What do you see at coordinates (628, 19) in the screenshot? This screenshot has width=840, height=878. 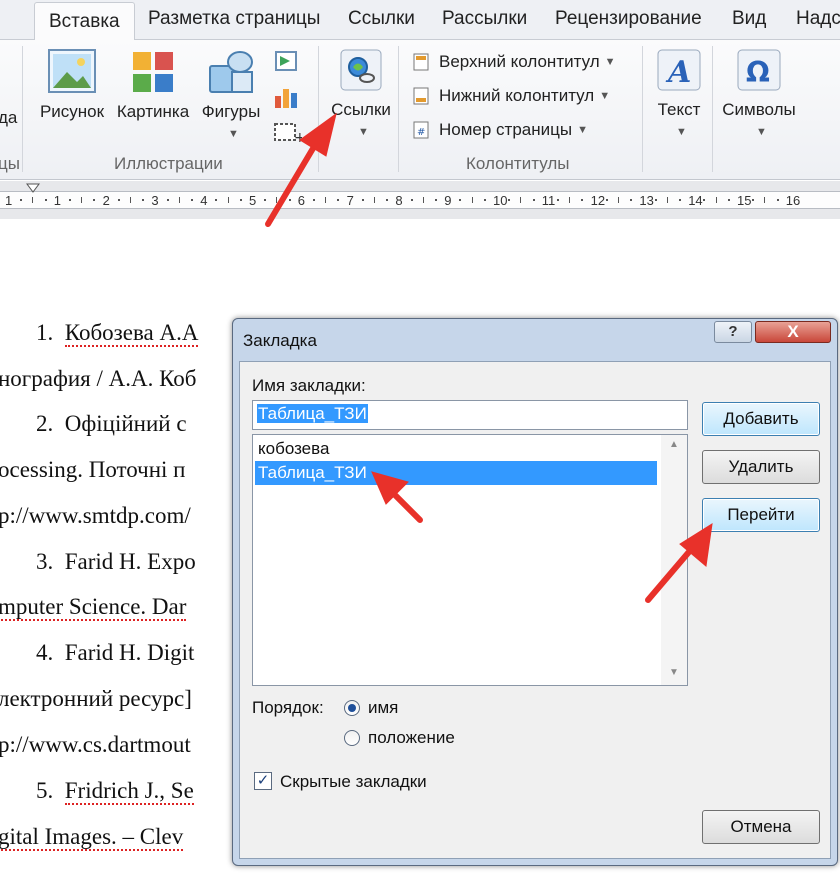 I see `tab-review: Рецензирование` at bounding box center [628, 19].